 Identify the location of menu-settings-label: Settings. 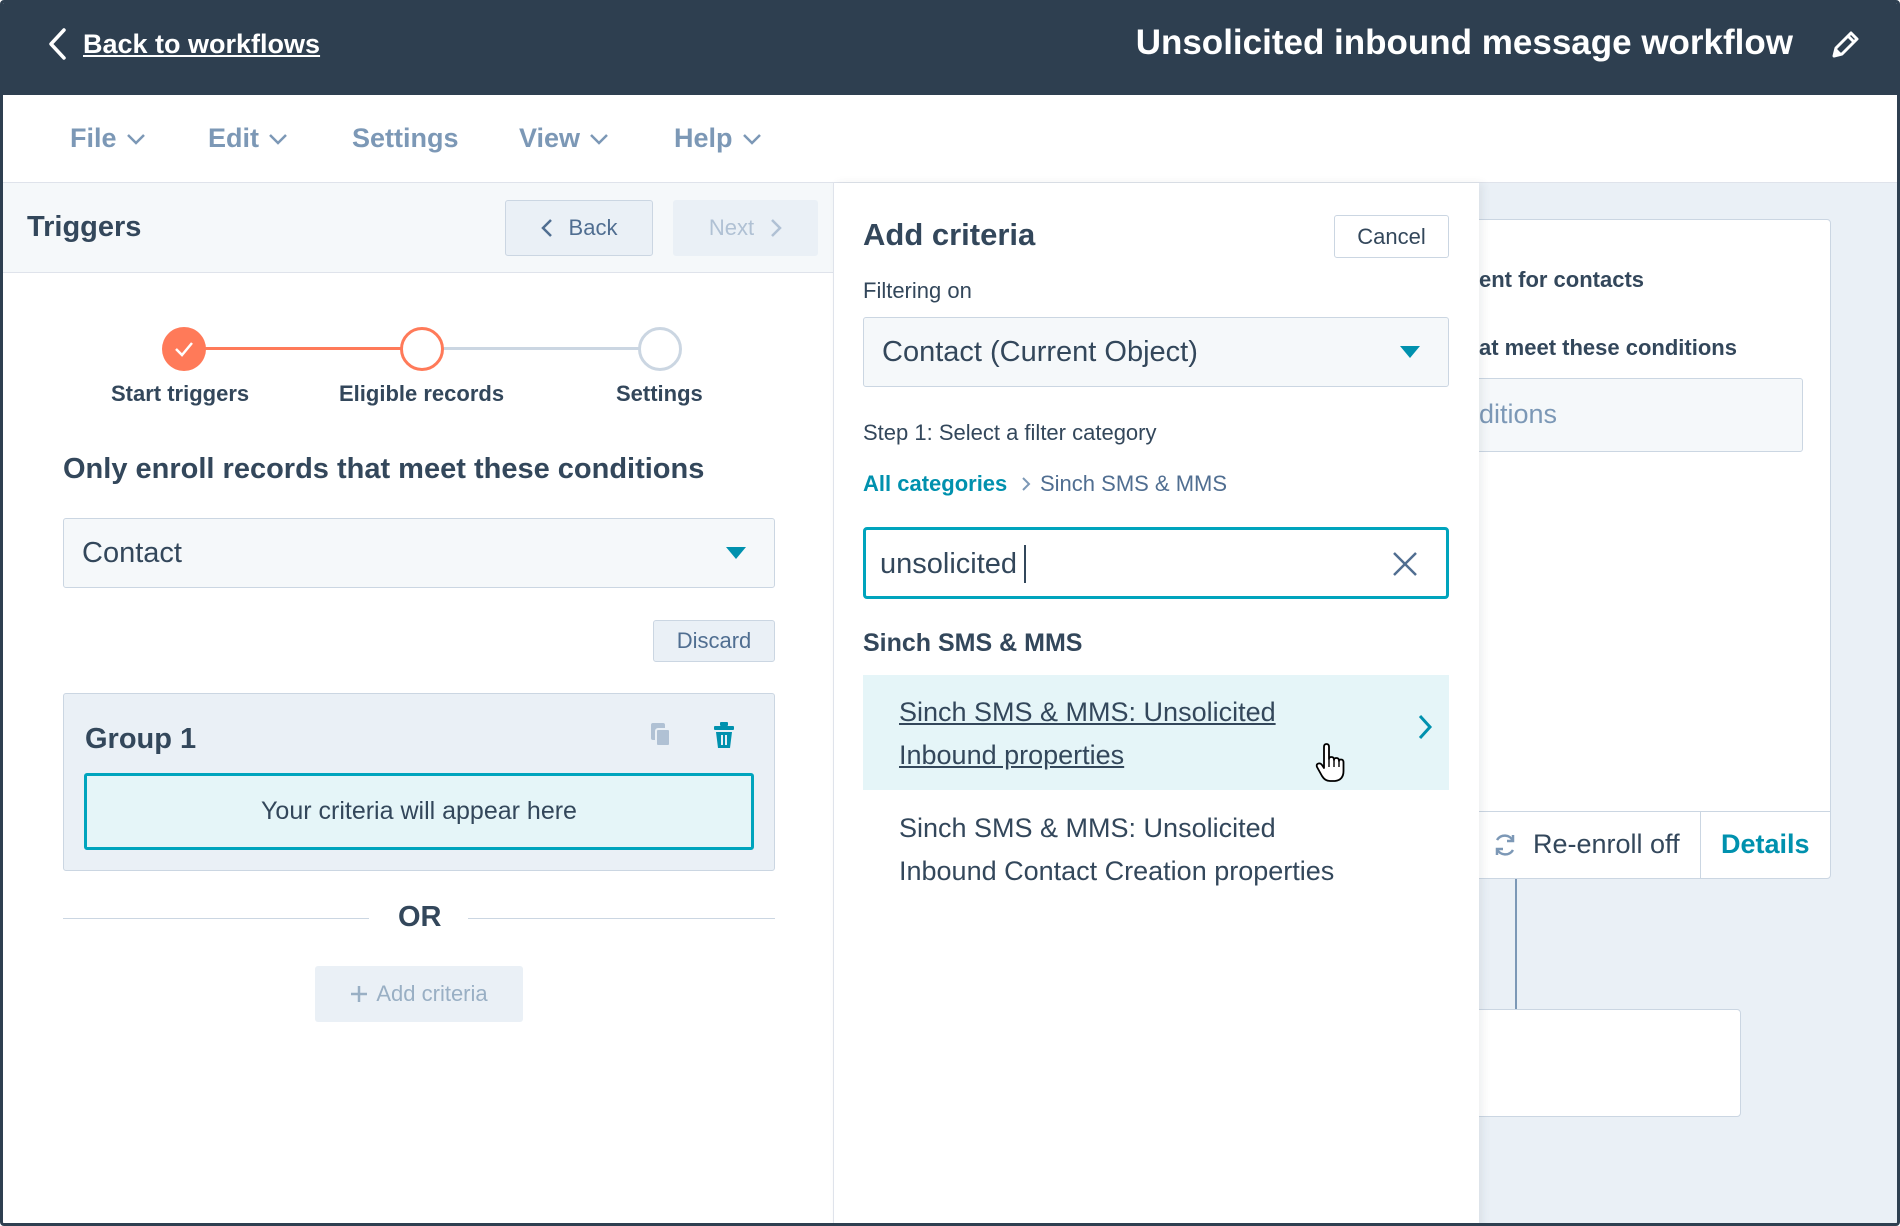
(405, 138).